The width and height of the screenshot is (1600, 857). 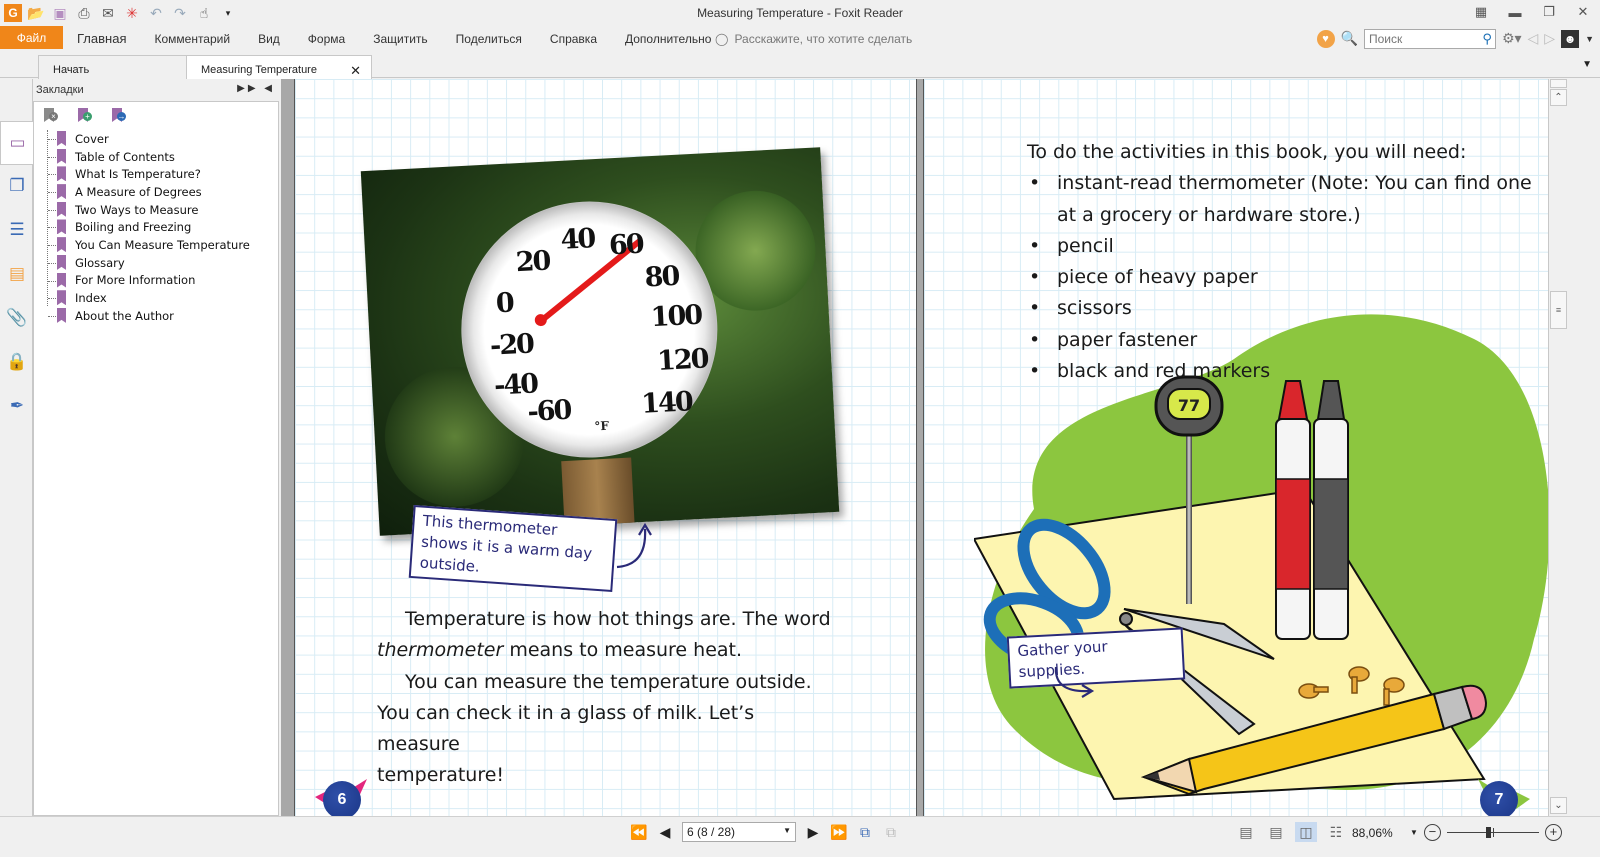 I want to click on vertical-scrollbar: ⌃ ≡ ⌄, so click(x=1558, y=447).